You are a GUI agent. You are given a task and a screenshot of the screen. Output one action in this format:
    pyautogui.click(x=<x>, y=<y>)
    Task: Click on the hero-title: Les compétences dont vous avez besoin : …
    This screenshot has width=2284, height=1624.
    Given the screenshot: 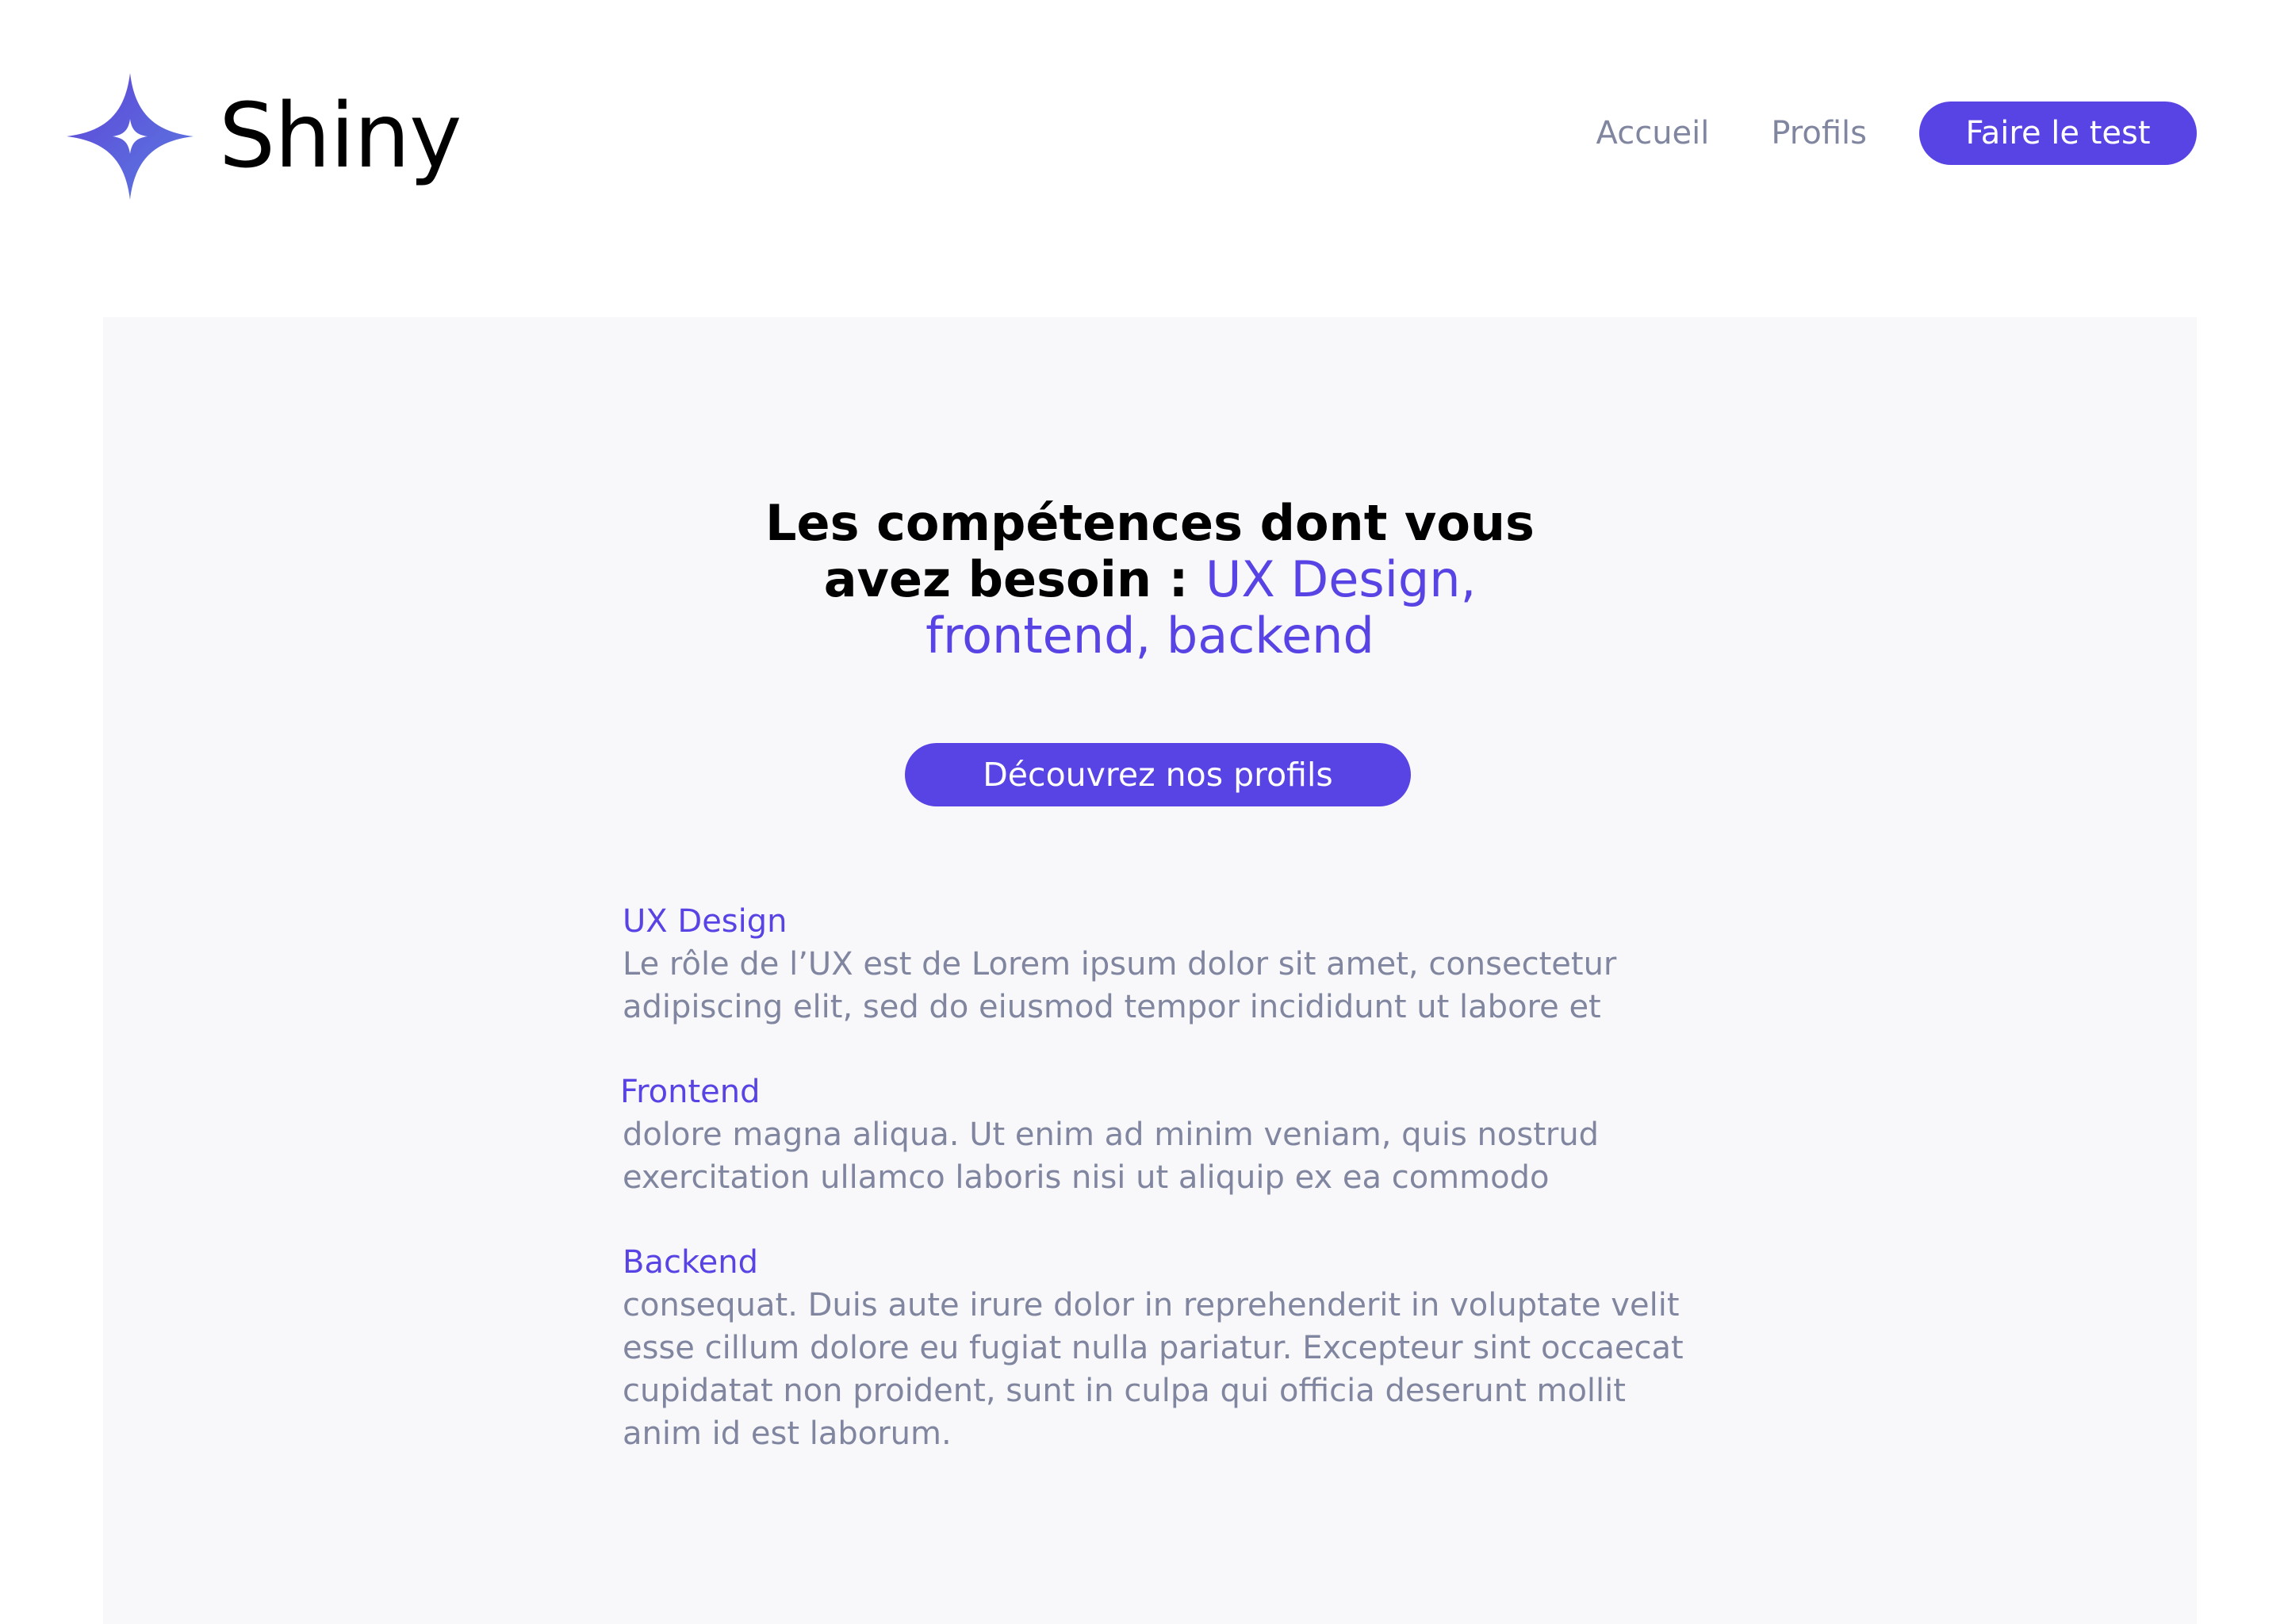 What is the action you would take?
    pyautogui.click(x=1150, y=579)
    